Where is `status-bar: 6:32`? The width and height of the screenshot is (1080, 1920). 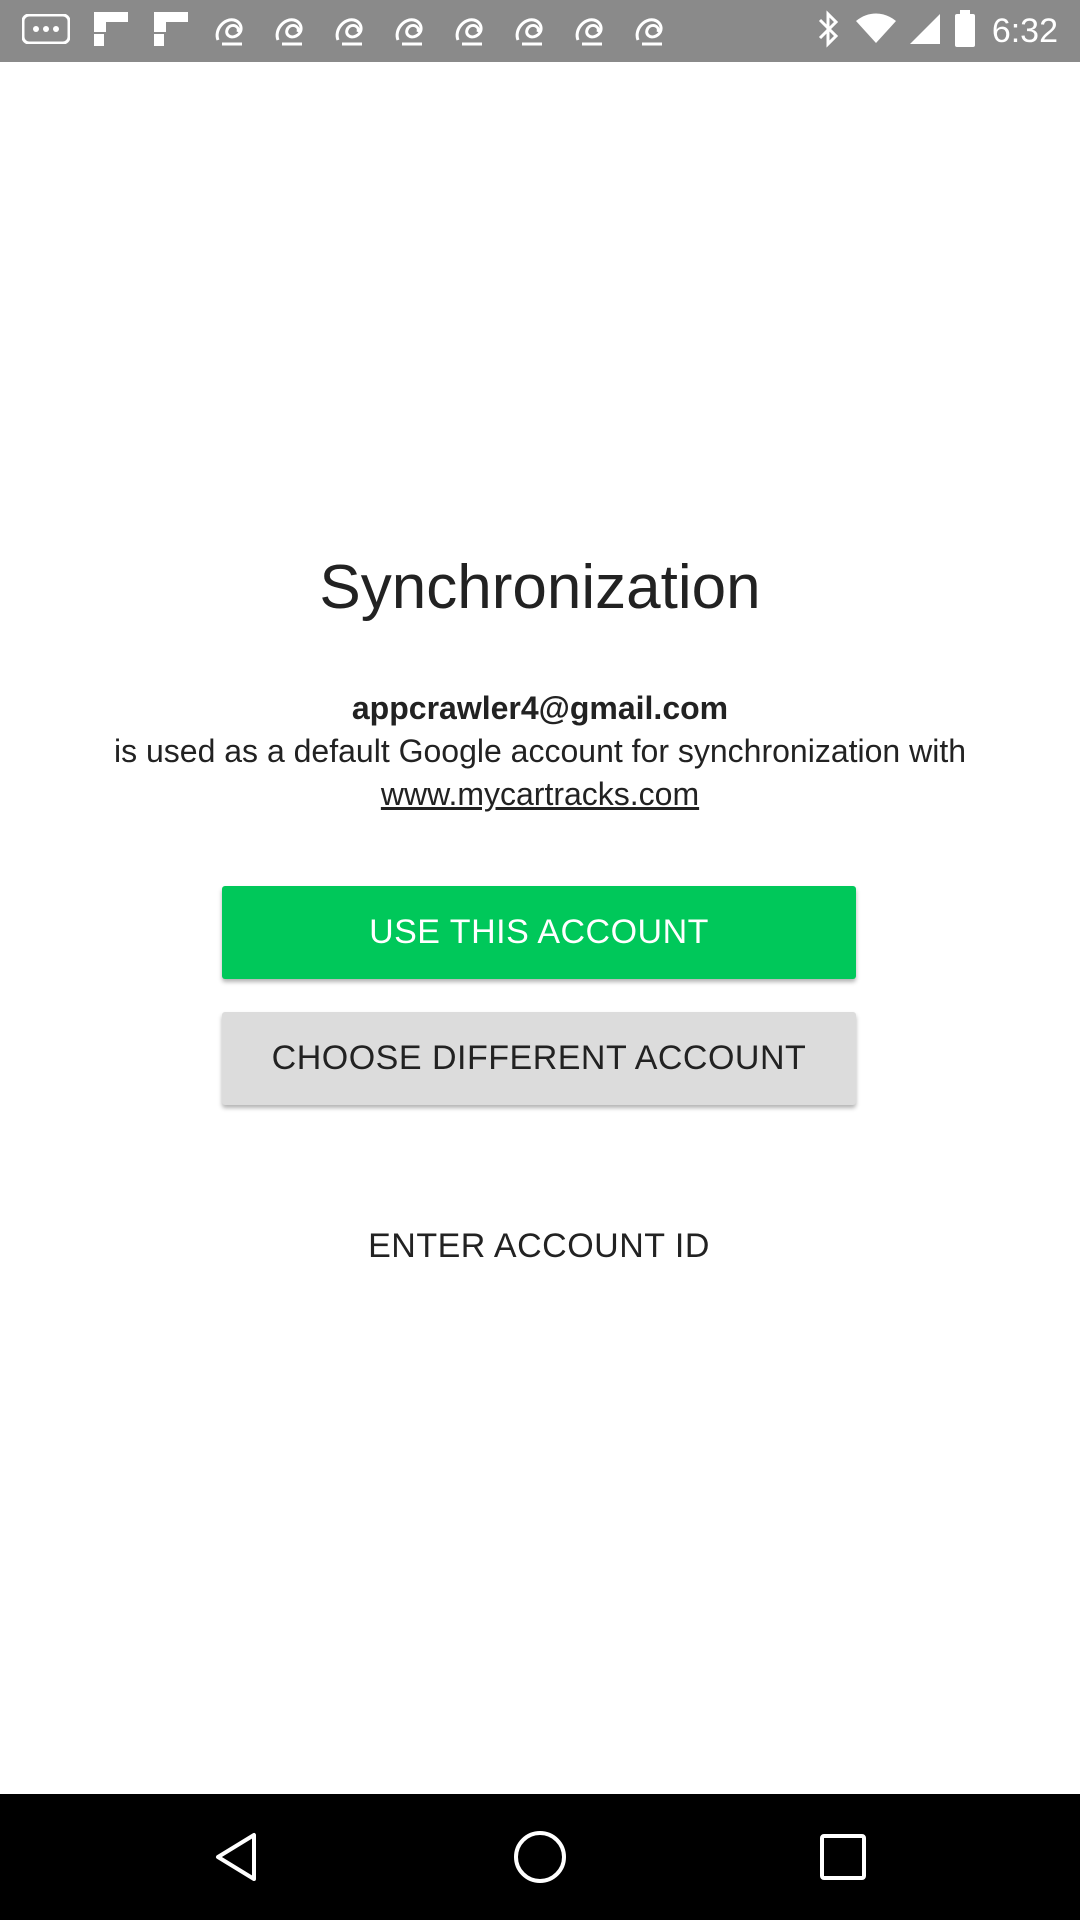 status-bar: 6:32 is located at coordinates (540, 31).